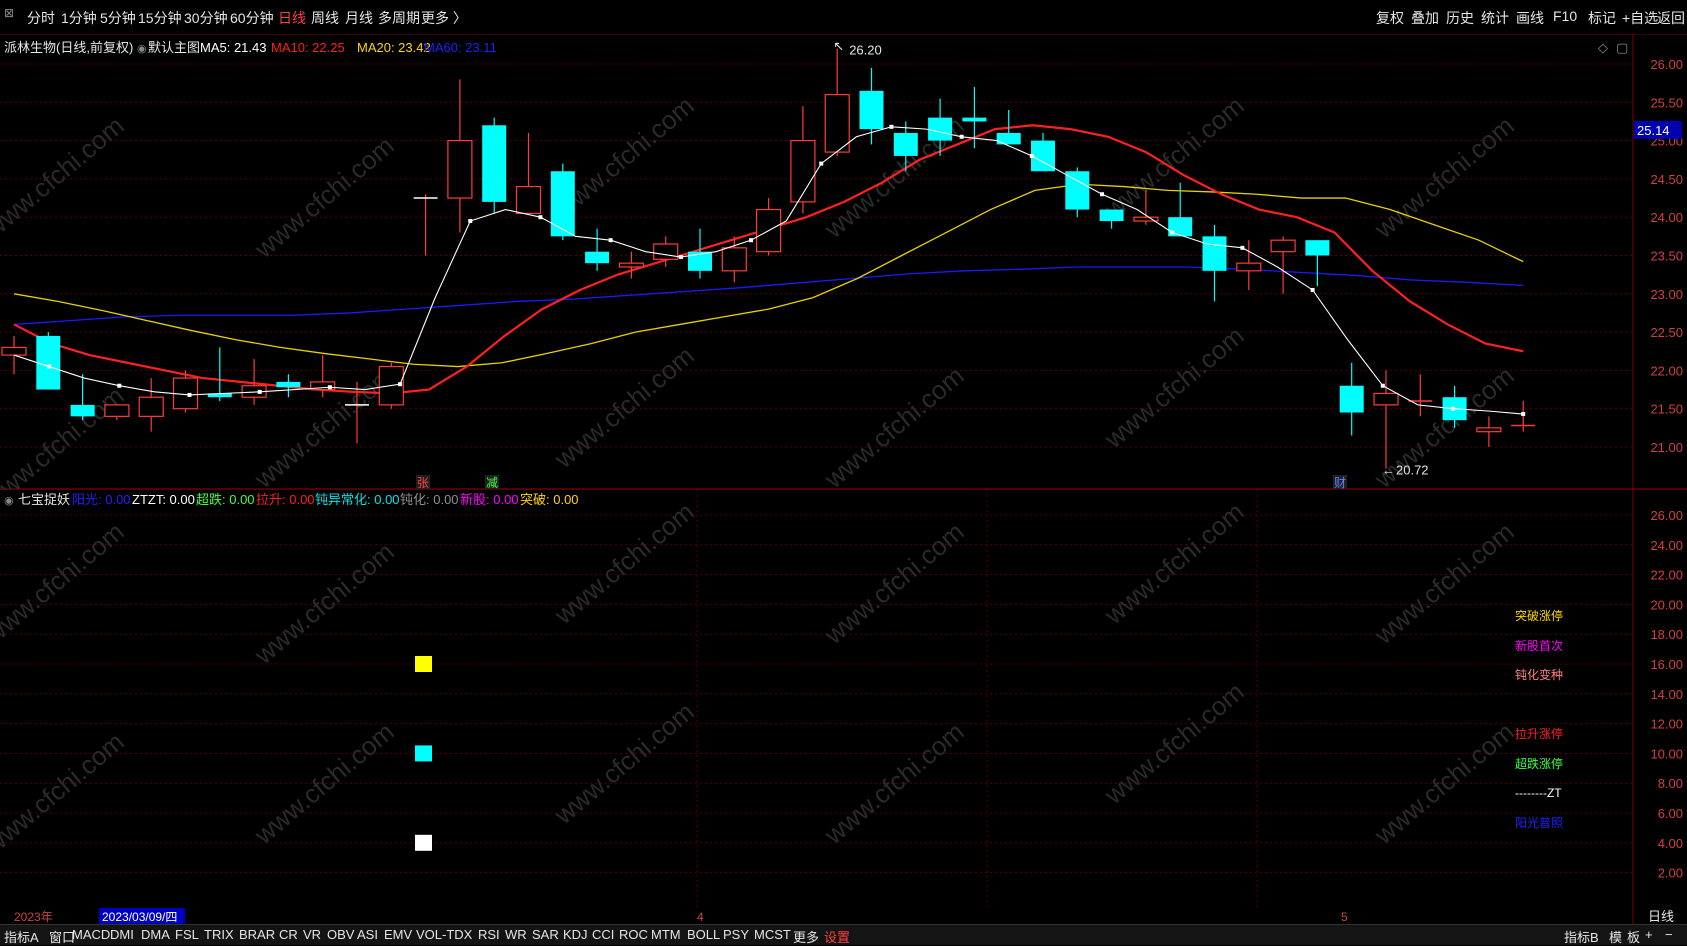 The image size is (1687, 946). What do you see at coordinates (1669, 934) in the screenshot?
I see `bottom-right-tab-4: −` at bounding box center [1669, 934].